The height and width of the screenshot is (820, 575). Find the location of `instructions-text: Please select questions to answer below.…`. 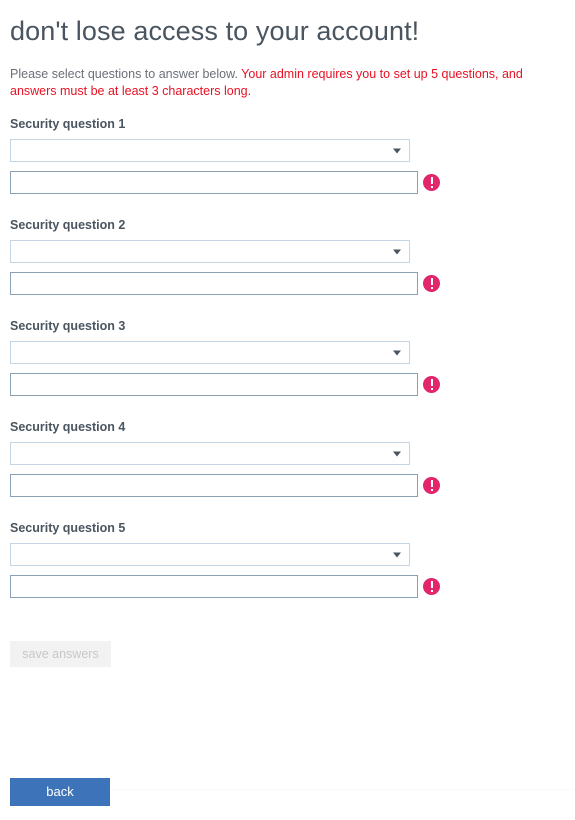

instructions-text: Please select questions to answer below.… is located at coordinates (286, 74).